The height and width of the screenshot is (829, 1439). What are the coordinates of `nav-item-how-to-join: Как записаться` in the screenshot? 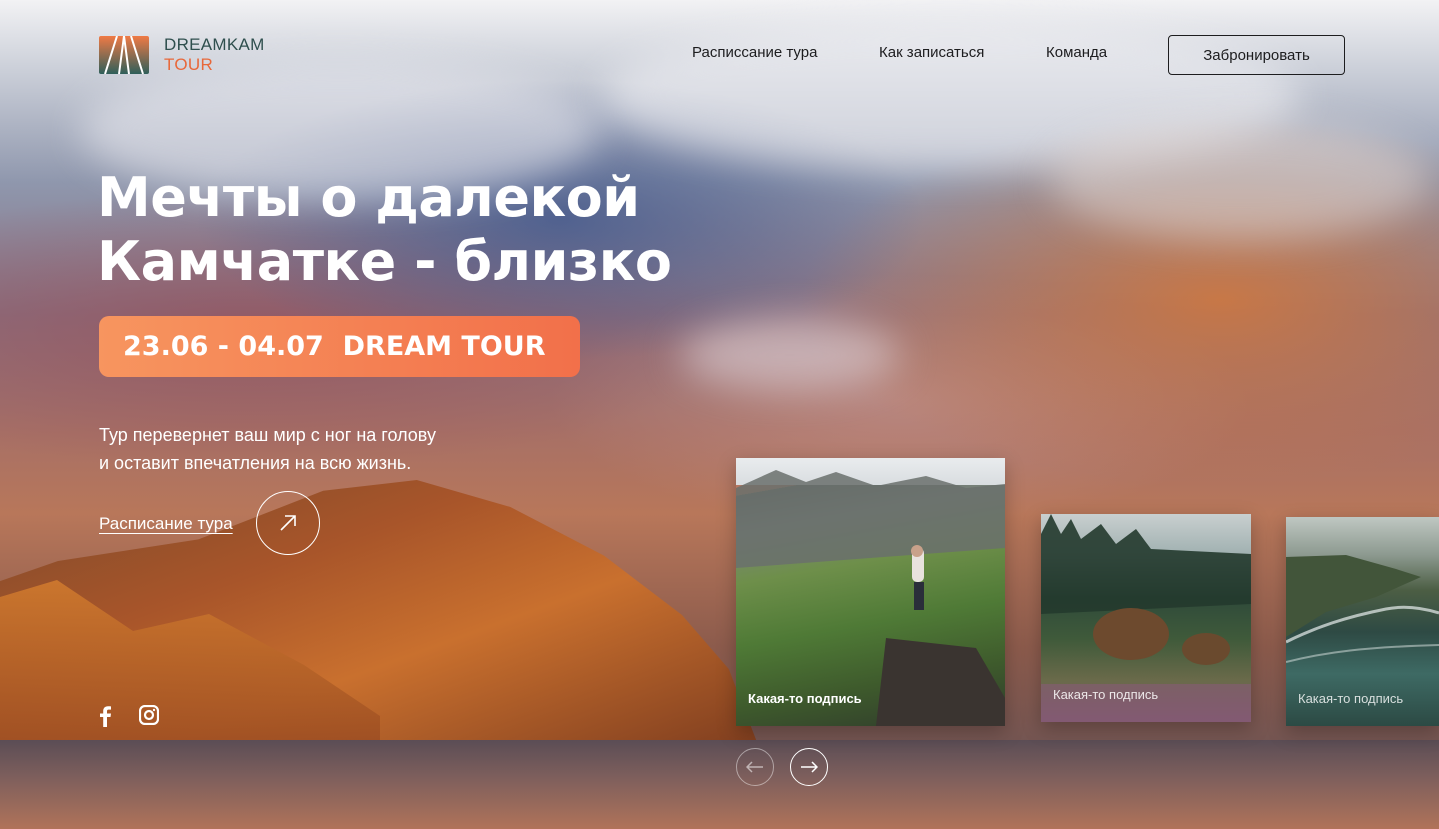 It's located at (931, 52).